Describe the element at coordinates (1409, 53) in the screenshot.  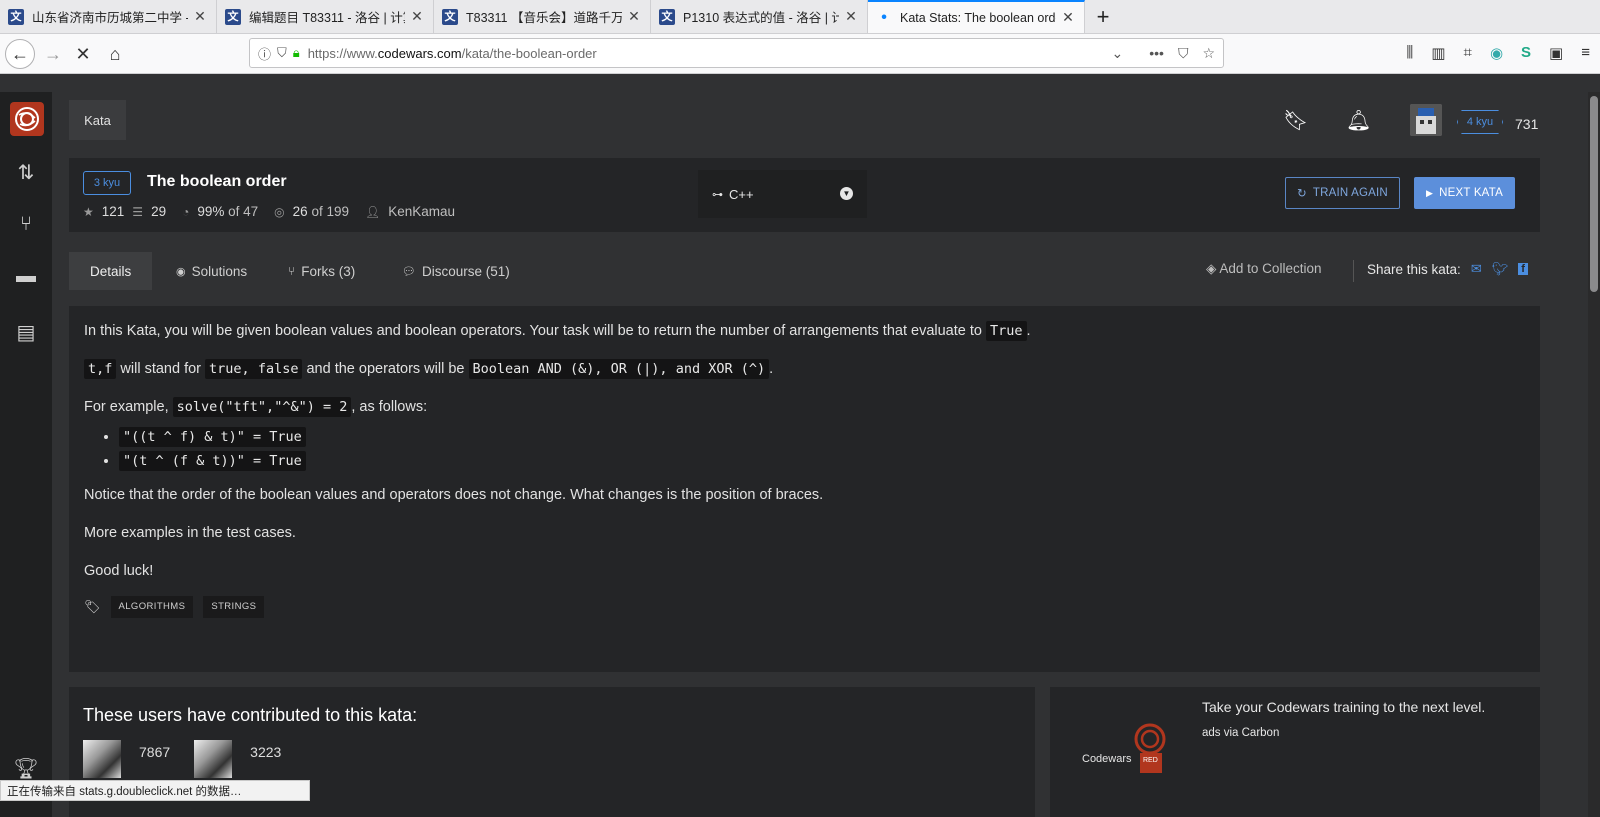
I see `library-icon: ⫼` at that location.